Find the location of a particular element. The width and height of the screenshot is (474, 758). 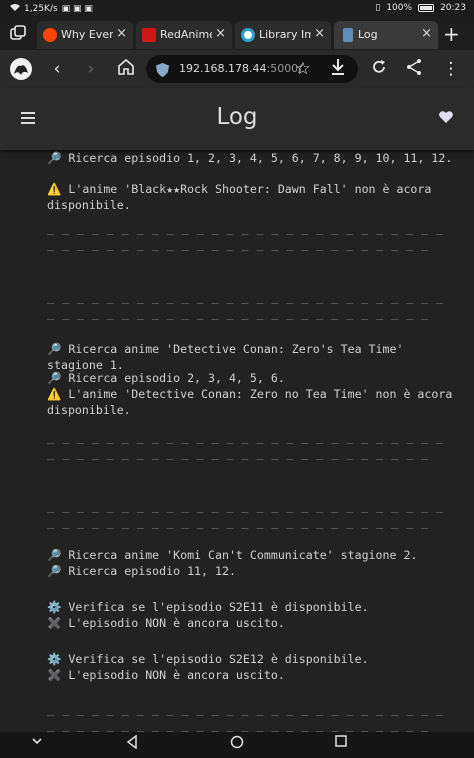

tab-title: Why Every is located at coordinates (87, 34).